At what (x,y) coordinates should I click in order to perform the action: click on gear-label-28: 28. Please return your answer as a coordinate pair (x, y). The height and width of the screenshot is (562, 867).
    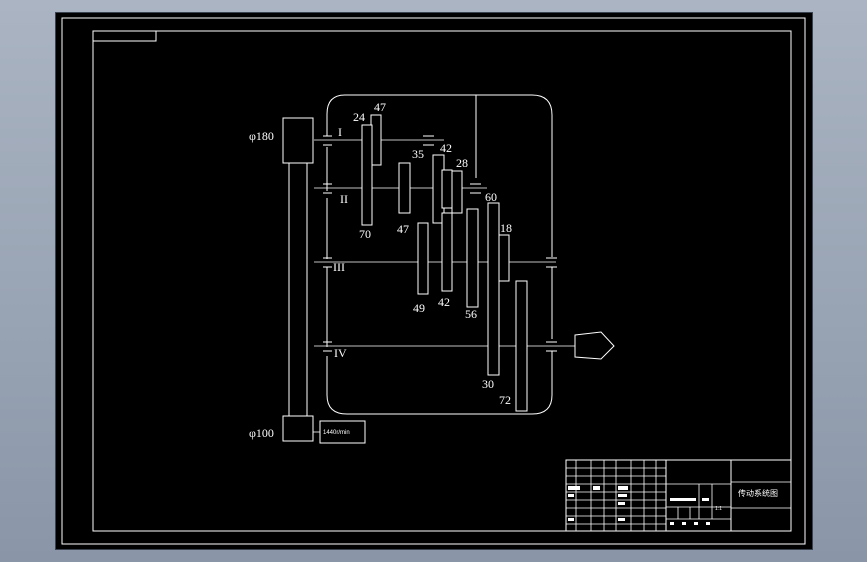
    Looking at the image, I should click on (462, 163).